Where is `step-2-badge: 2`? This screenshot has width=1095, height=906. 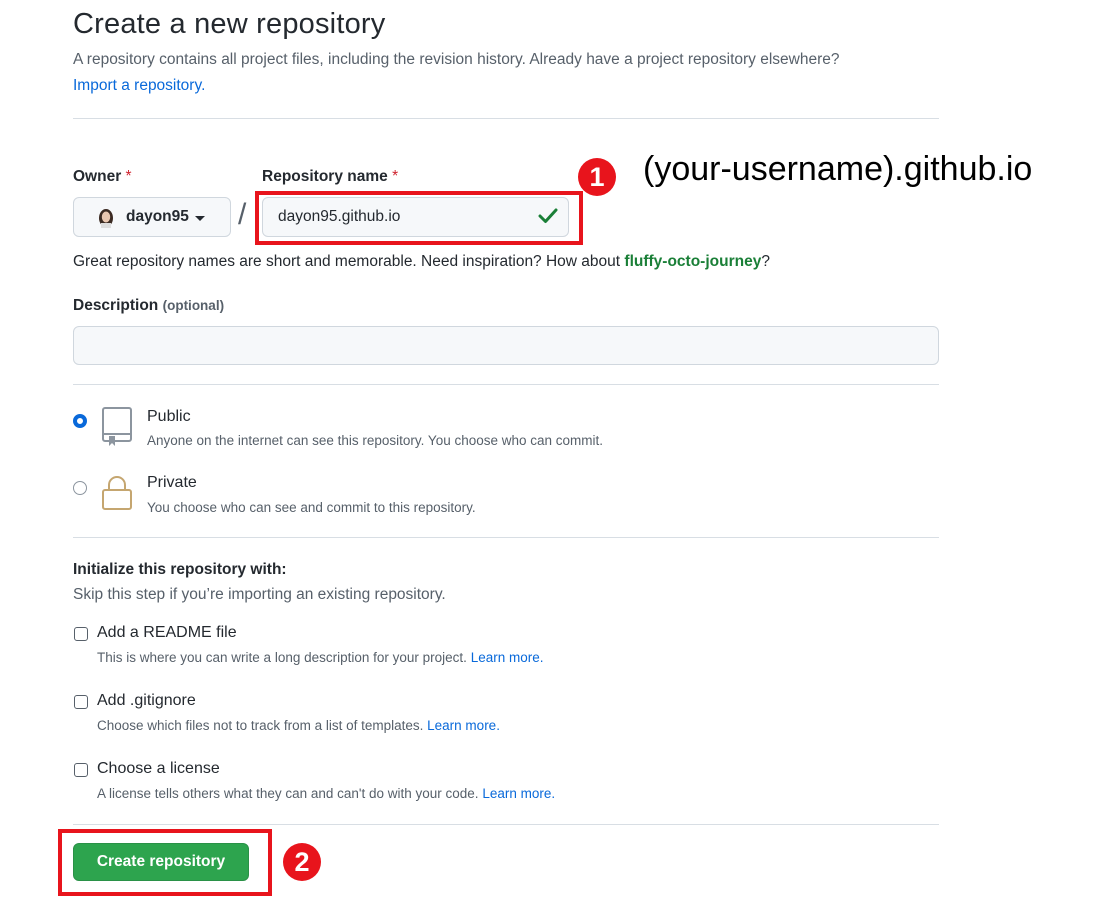
step-2-badge: 2 is located at coordinates (302, 862).